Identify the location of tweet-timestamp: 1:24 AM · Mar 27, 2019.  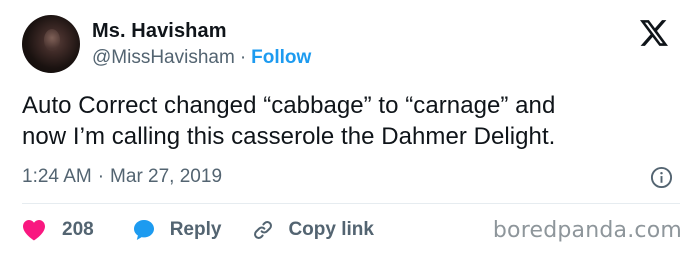
(122, 177).